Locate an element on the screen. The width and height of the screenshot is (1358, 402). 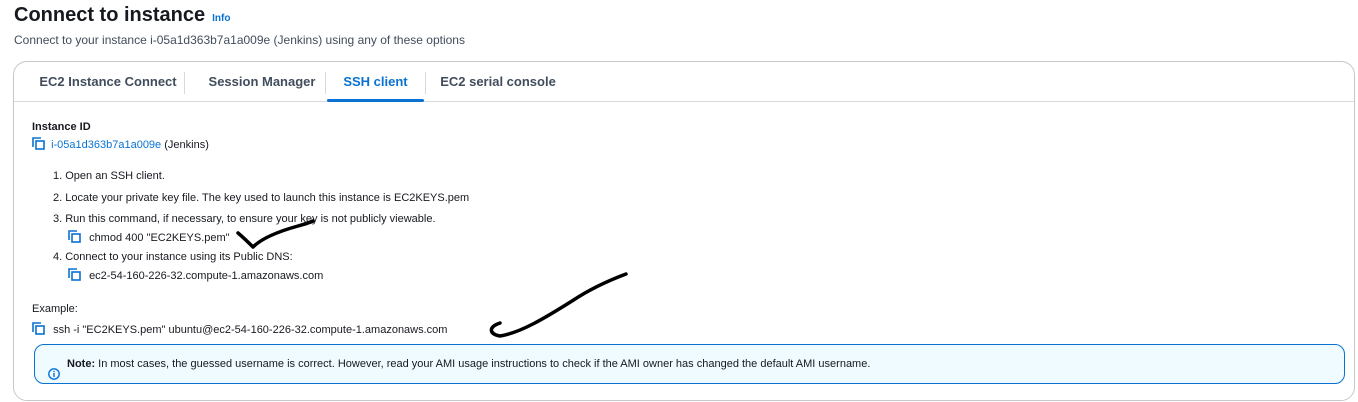
example-label: Example: is located at coordinates (55, 309).